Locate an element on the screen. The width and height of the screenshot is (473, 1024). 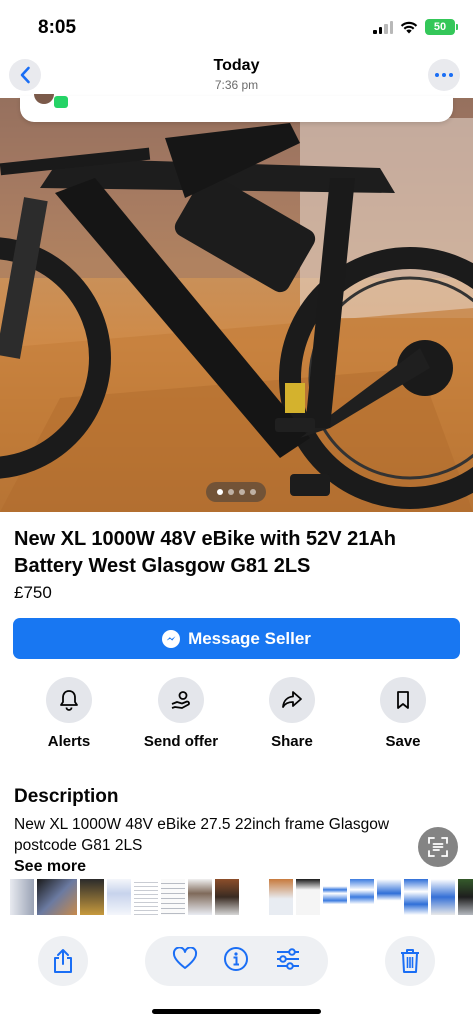
heart-icon is located at coordinates (184, 957).